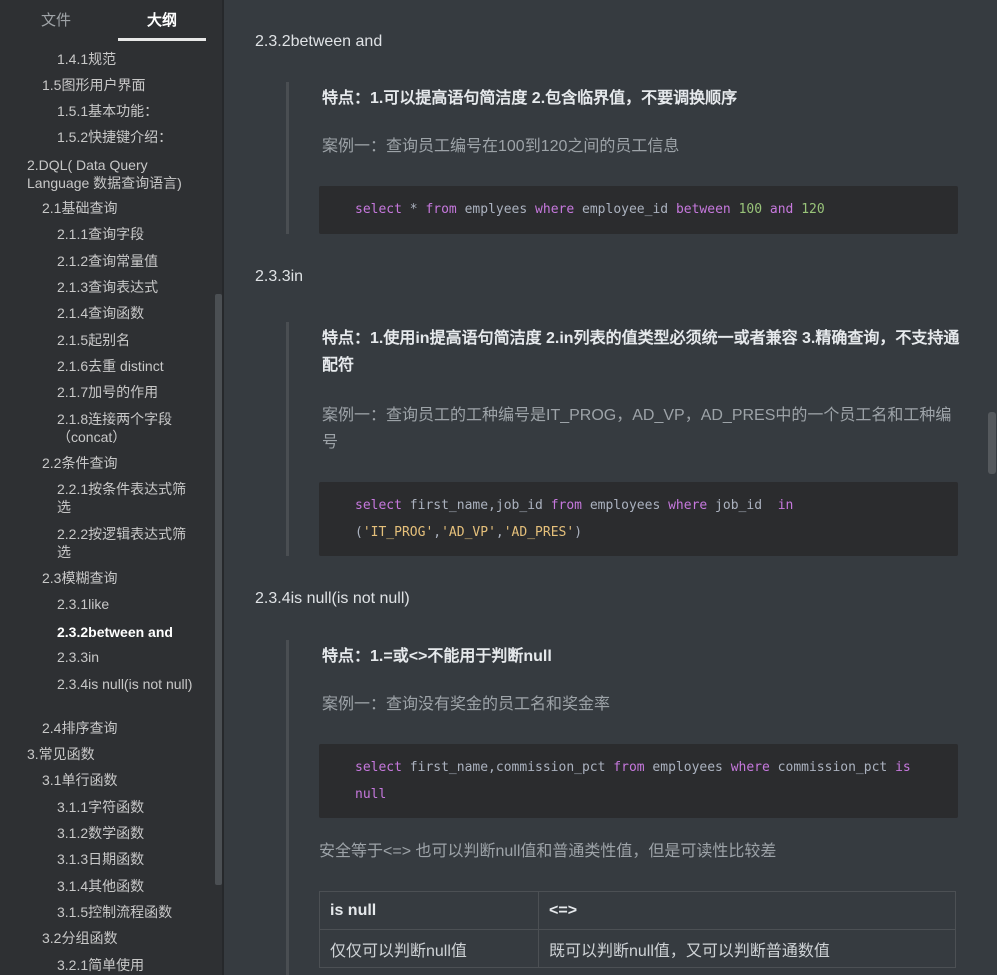 Image resolution: width=997 pixels, height=975 pixels. Describe the element at coordinates (128, 392) in the screenshot. I see `outline-item: 2.1.7加号的作用` at that location.